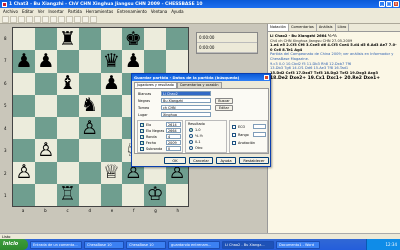 This screenshot has height=250, width=400. I want to click on toolbar-print-button, so click(29, 19).